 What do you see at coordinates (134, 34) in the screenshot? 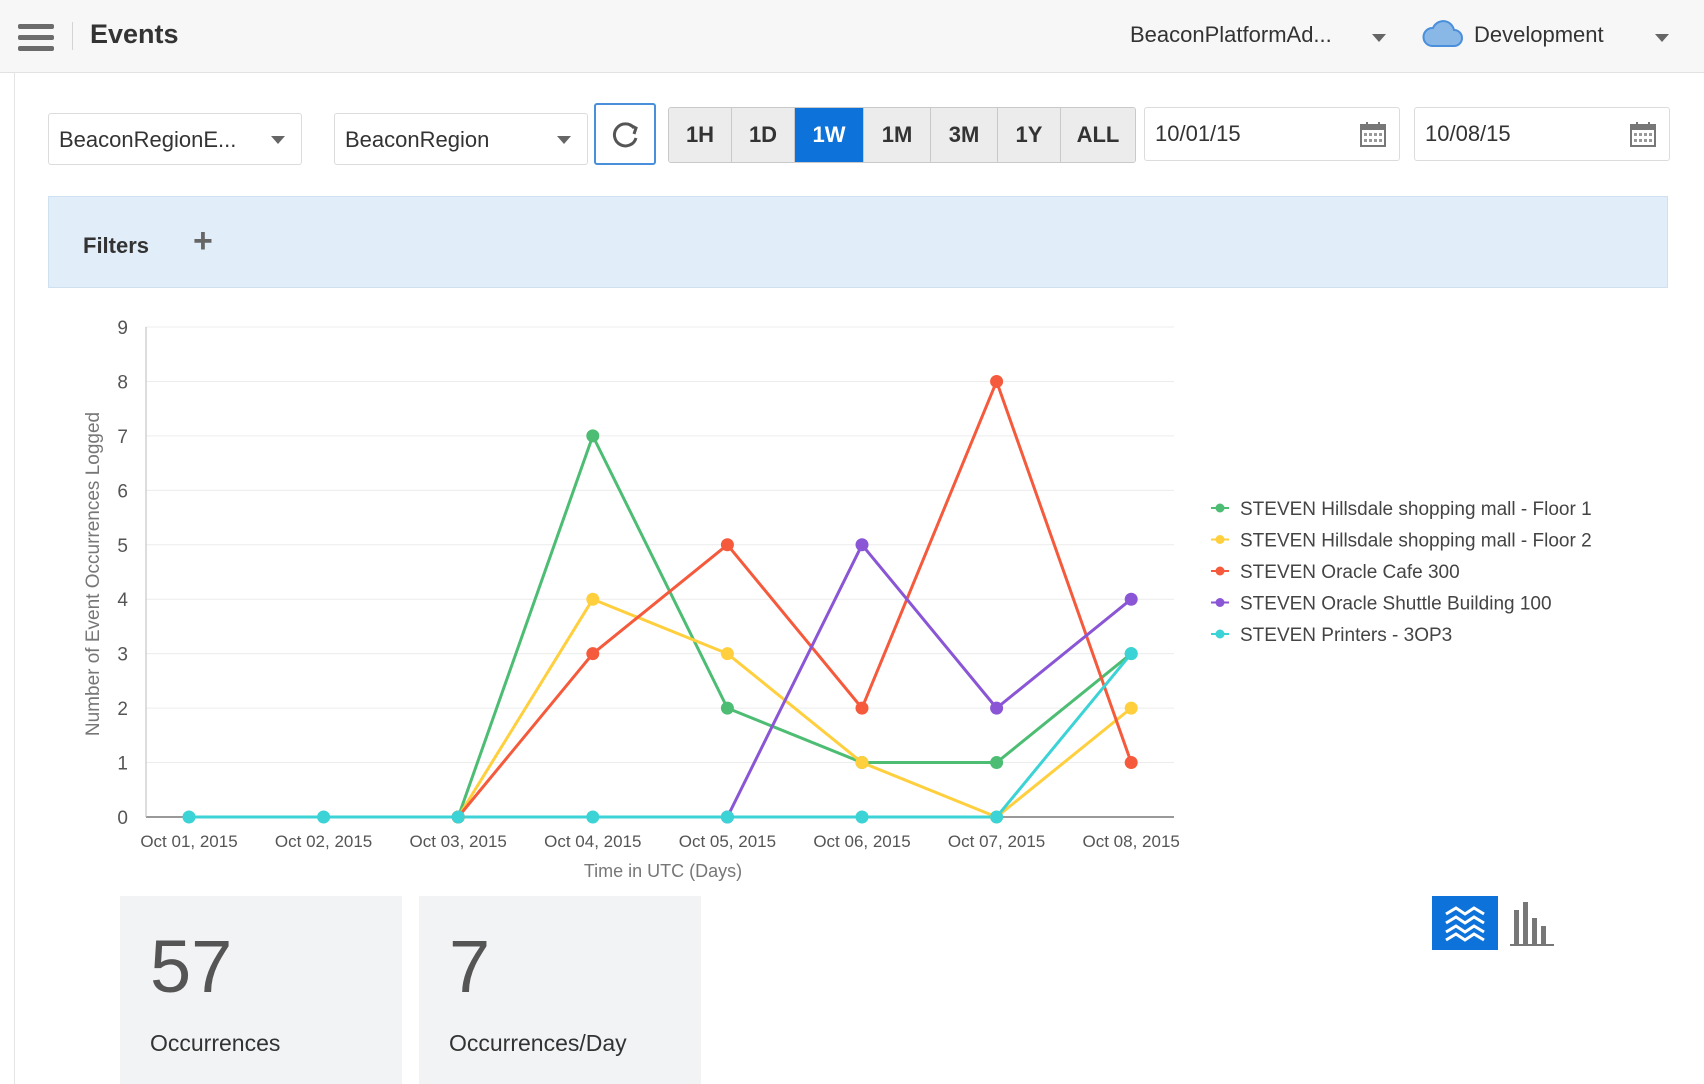
I see `page-title: Events` at bounding box center [134, 34].